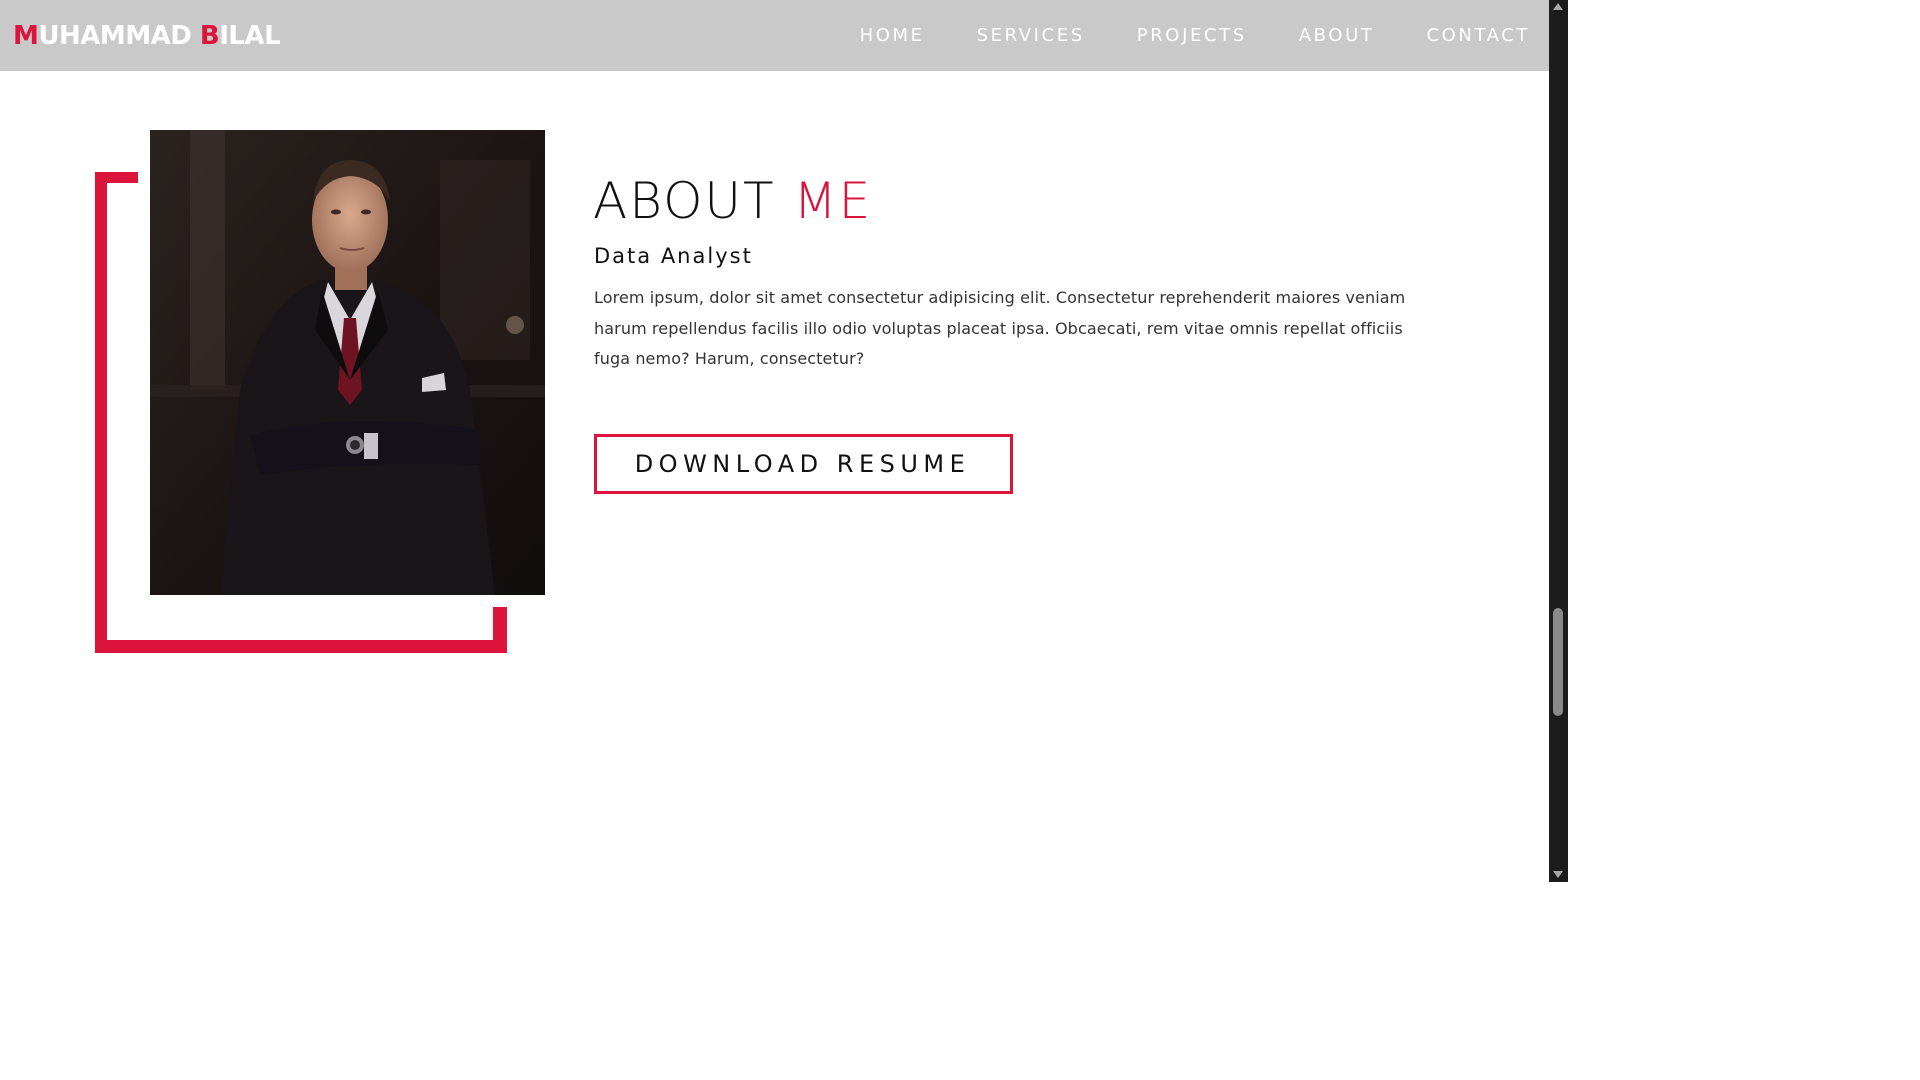  What do you see at coordinates (803, 464) in the screenshot?
I see `download-resume-button: DOWNLOAD RESUME` at bounding box center [803, 464].